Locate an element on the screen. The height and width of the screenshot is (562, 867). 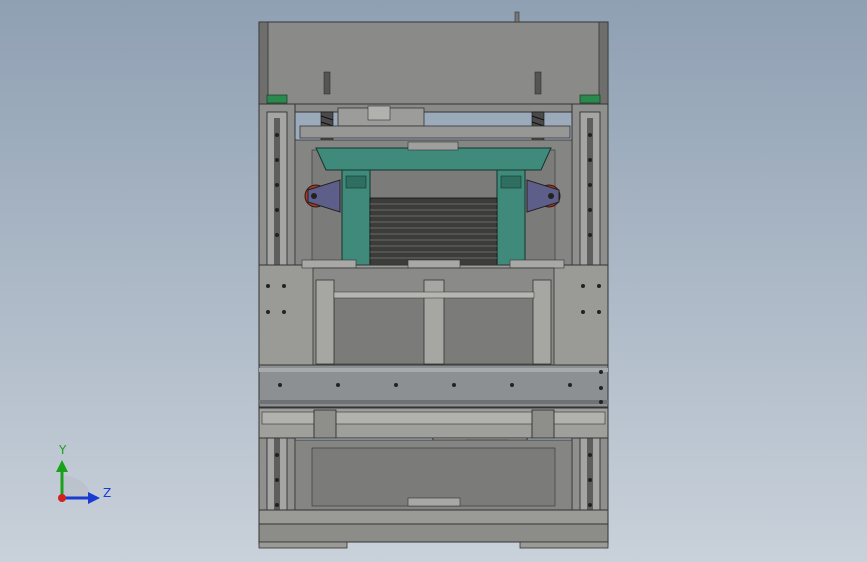
lower-cavity is located at coordinates (433, 475).